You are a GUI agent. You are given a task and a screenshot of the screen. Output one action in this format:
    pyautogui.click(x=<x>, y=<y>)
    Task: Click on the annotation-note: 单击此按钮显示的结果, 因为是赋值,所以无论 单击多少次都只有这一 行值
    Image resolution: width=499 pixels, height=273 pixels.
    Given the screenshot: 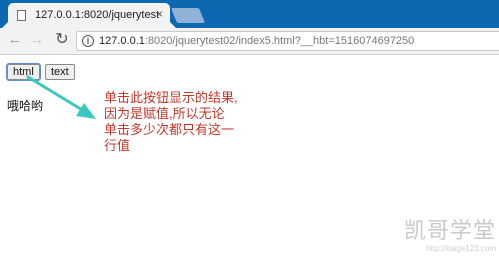 What is the action you would take?
    pyautogui.click(x=179, y=122)
    